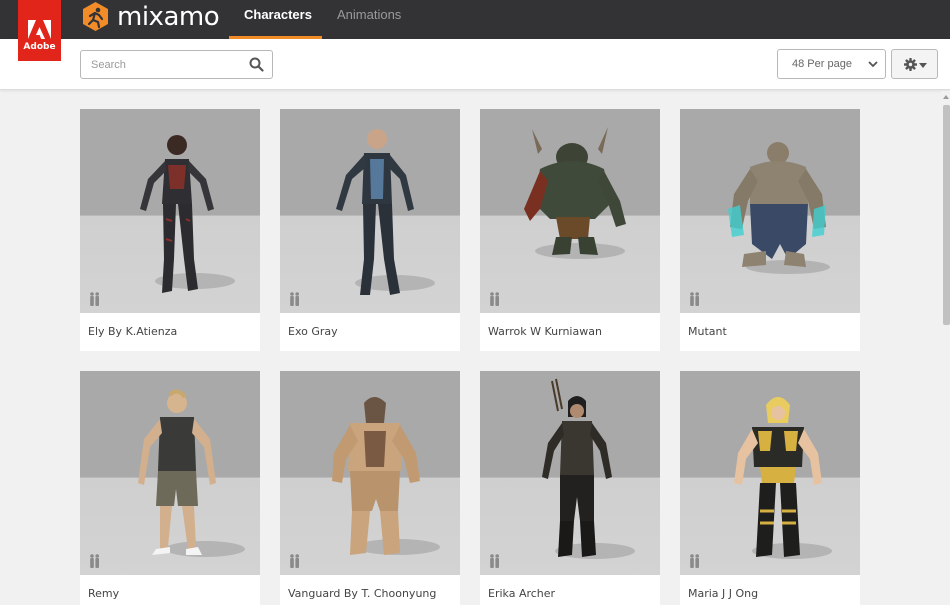 The image size is (950, 605). What do you see at coordinates (104, 593) in the screenshot?
I see `character-name: Remy` at bounding box center [104, 593].